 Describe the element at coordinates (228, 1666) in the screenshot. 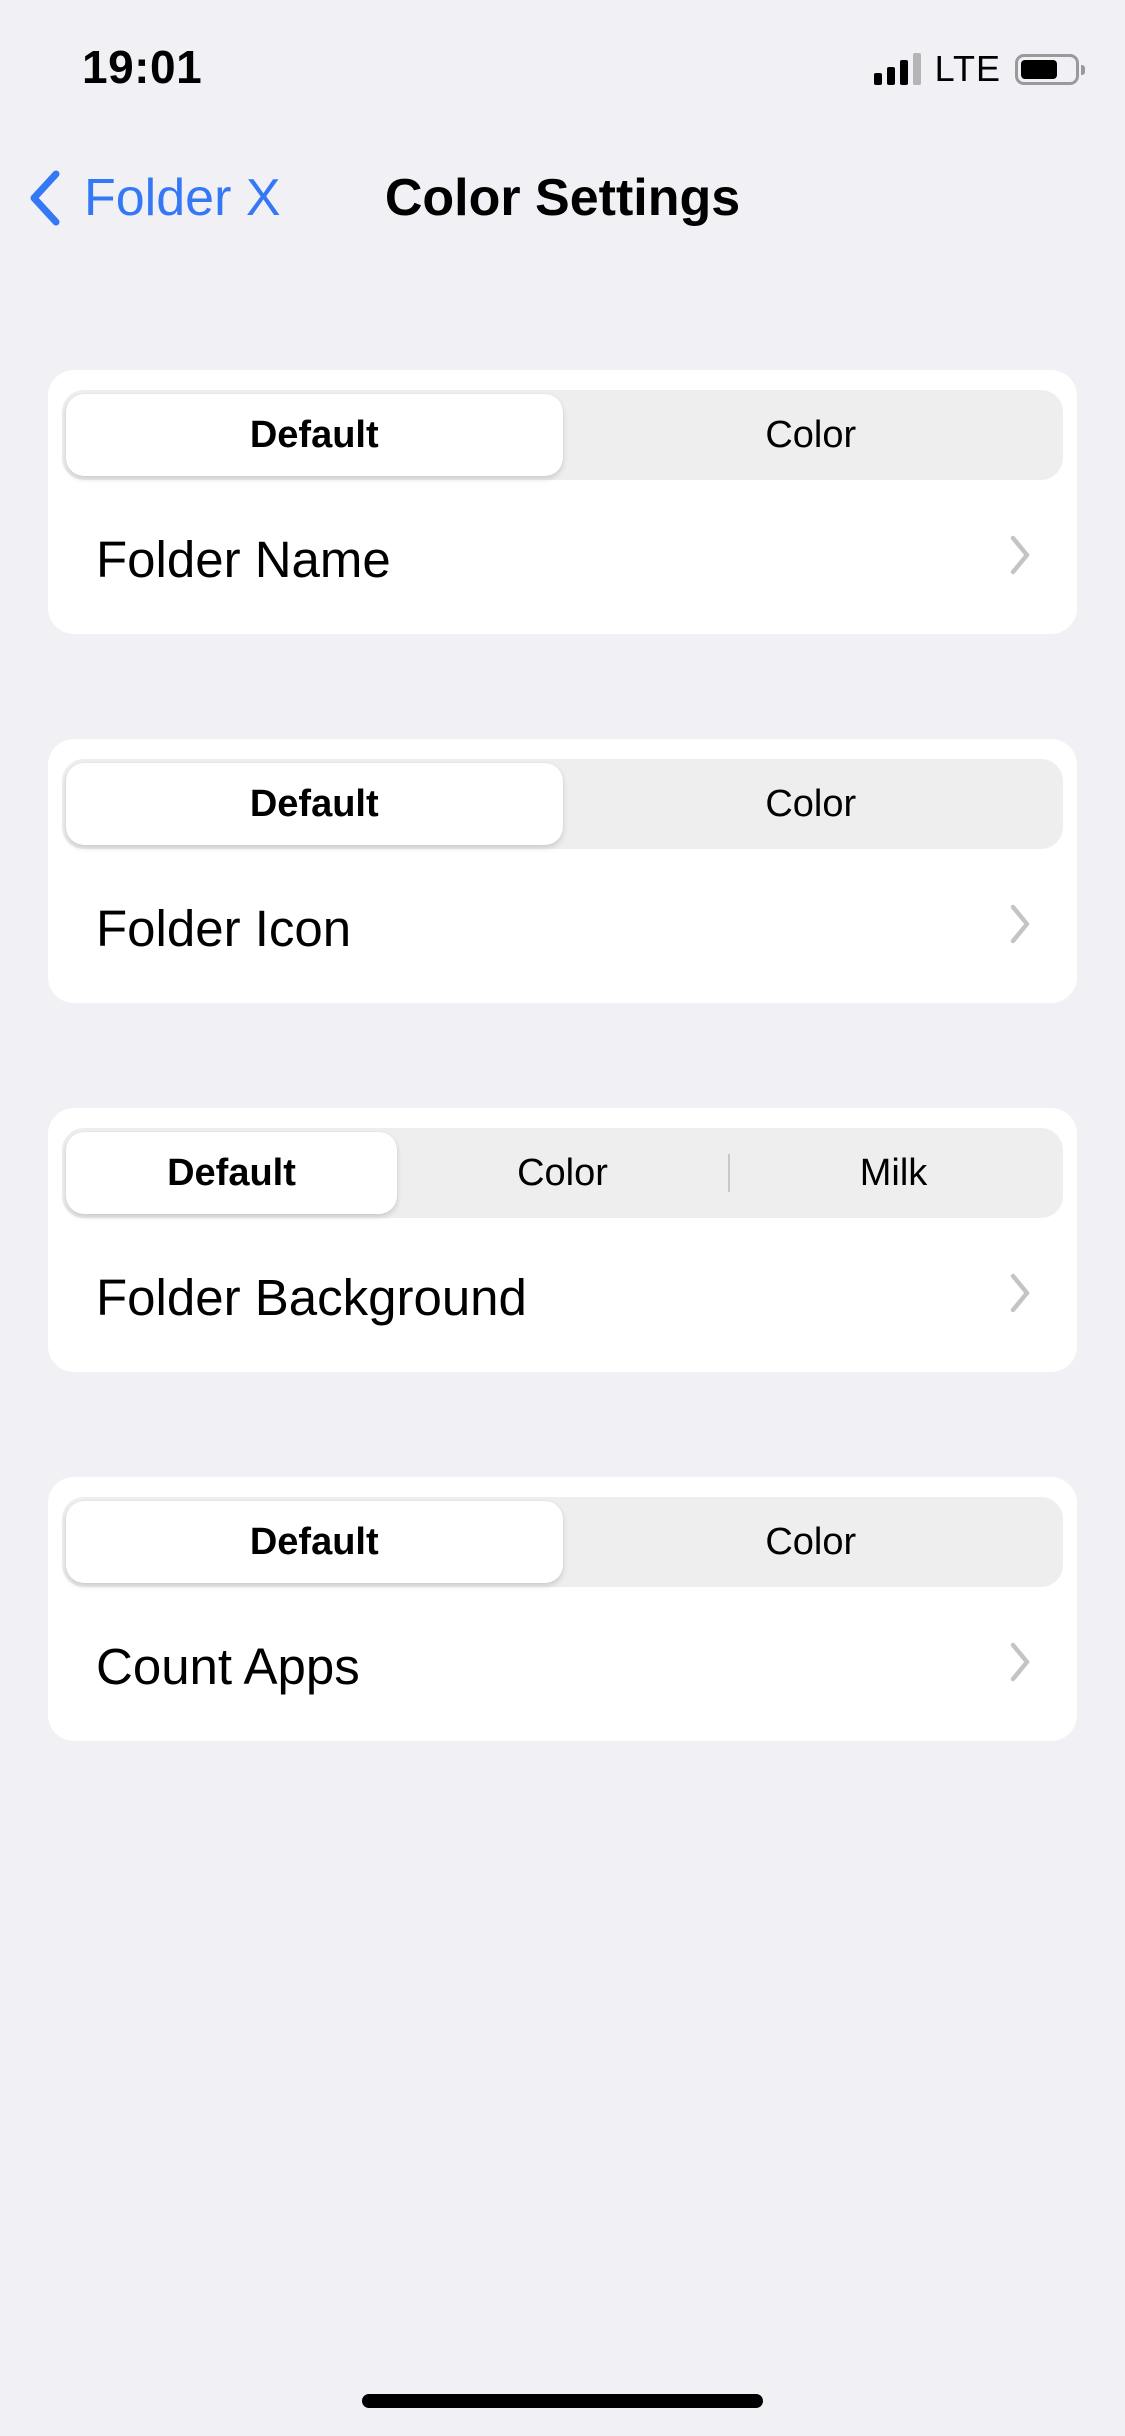

I see `row-label: Count Apps` at that location.